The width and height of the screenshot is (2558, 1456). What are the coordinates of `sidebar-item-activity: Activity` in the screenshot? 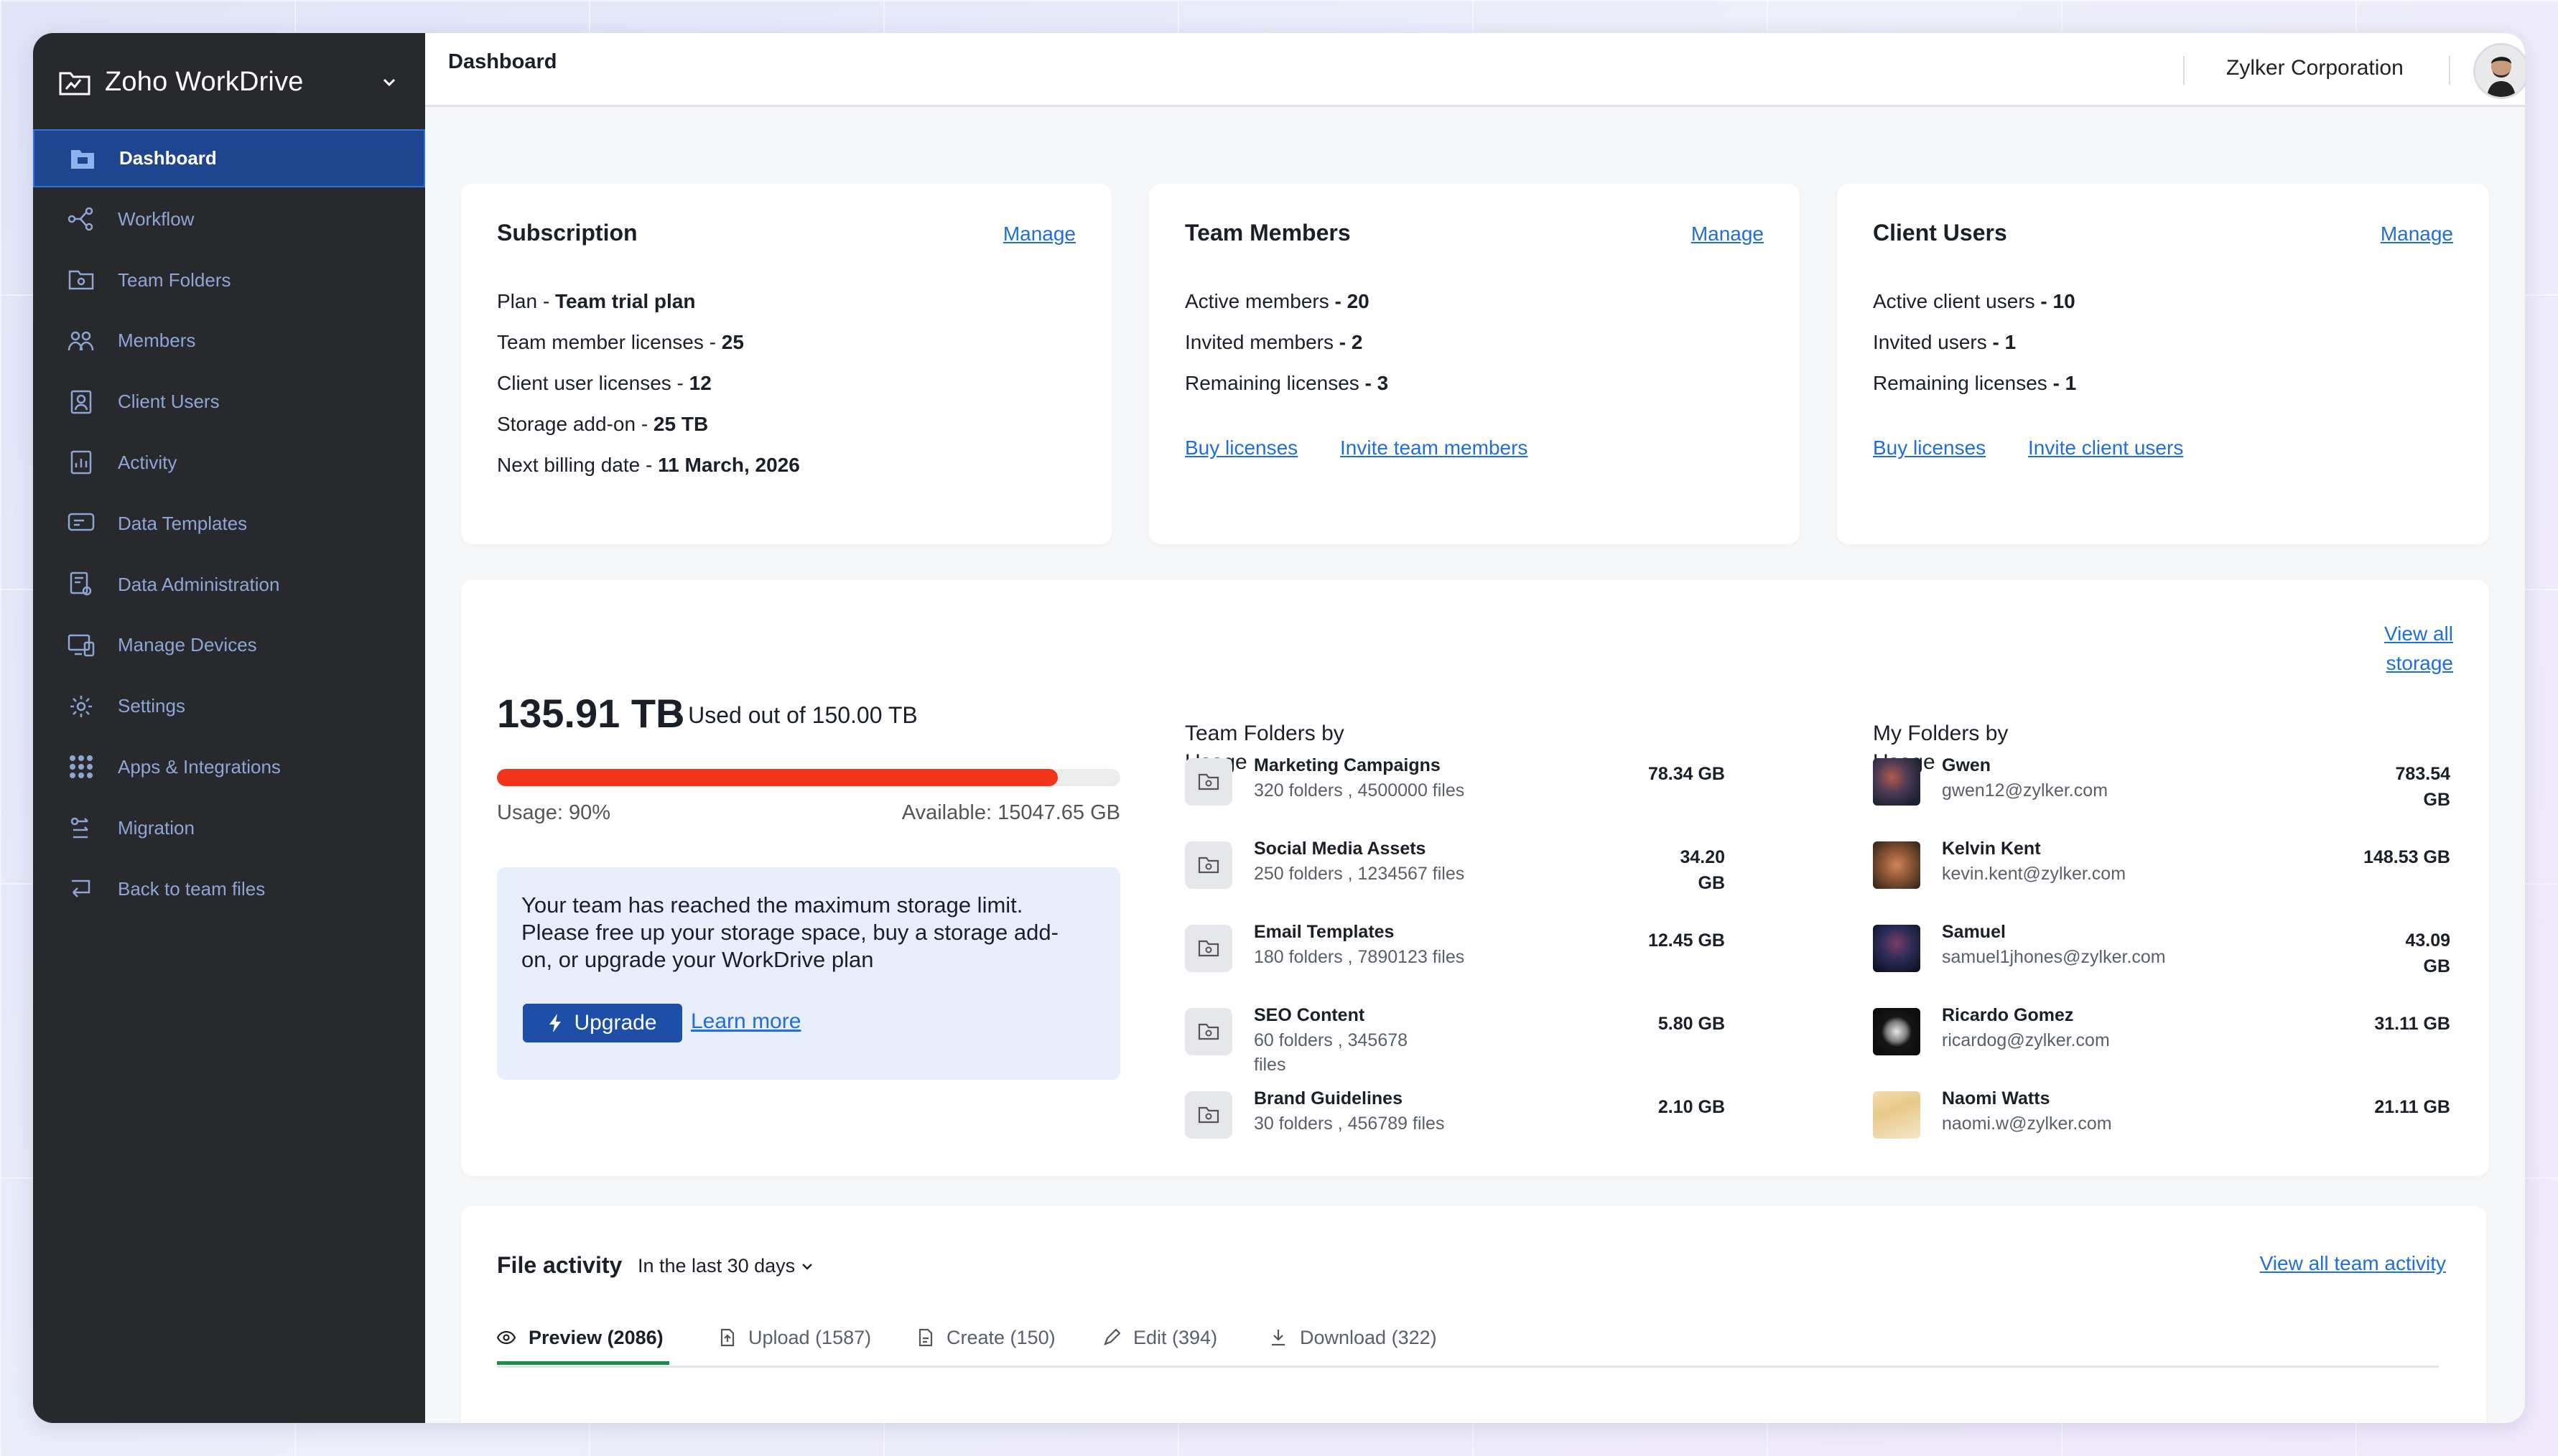 It's located at (229, 463).